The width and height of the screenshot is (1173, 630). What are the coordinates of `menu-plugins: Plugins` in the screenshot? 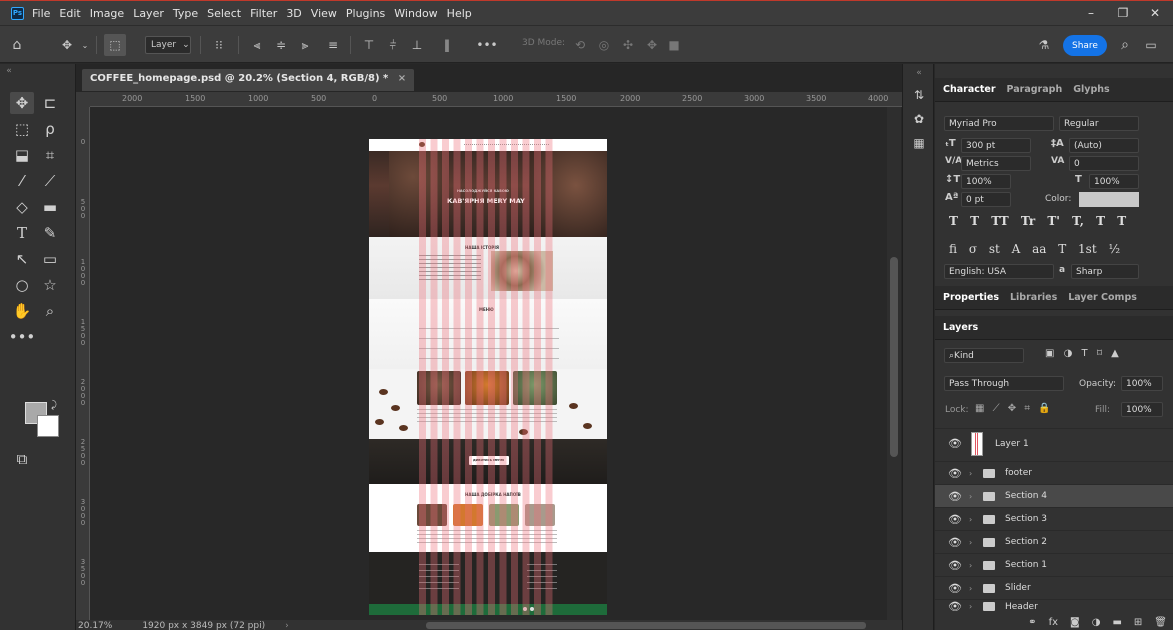 It's located at (365, 13).